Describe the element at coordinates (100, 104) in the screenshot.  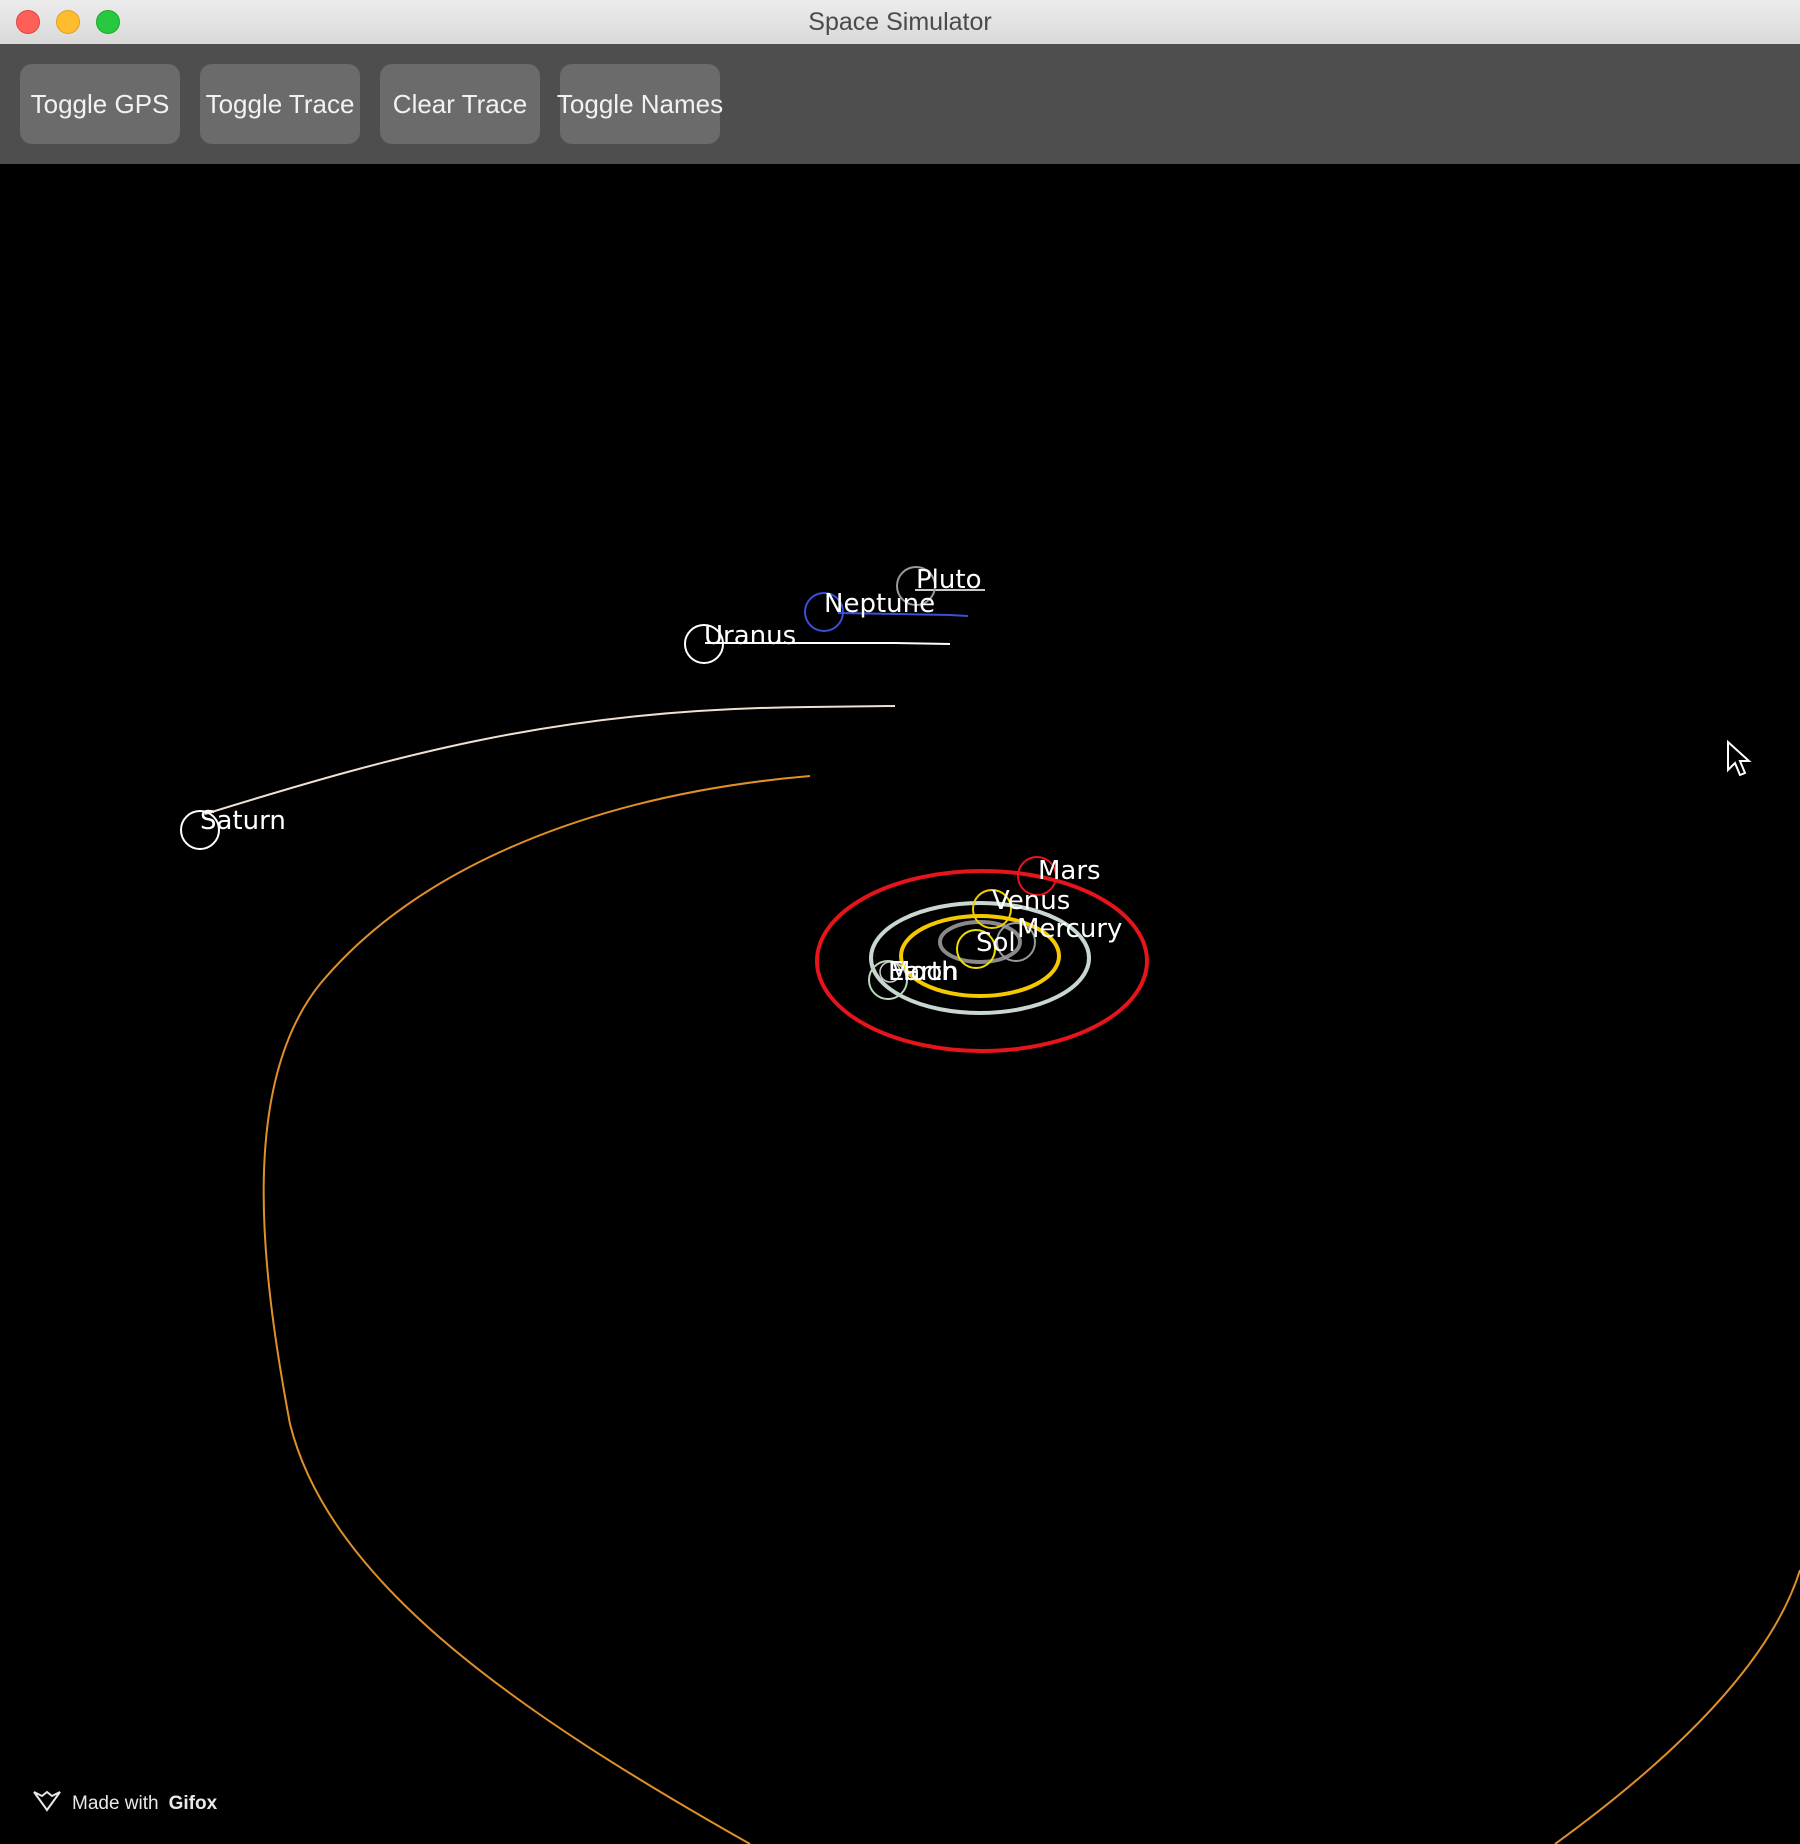
I see `toggle-gps-button: Toggle GPS` at that location.